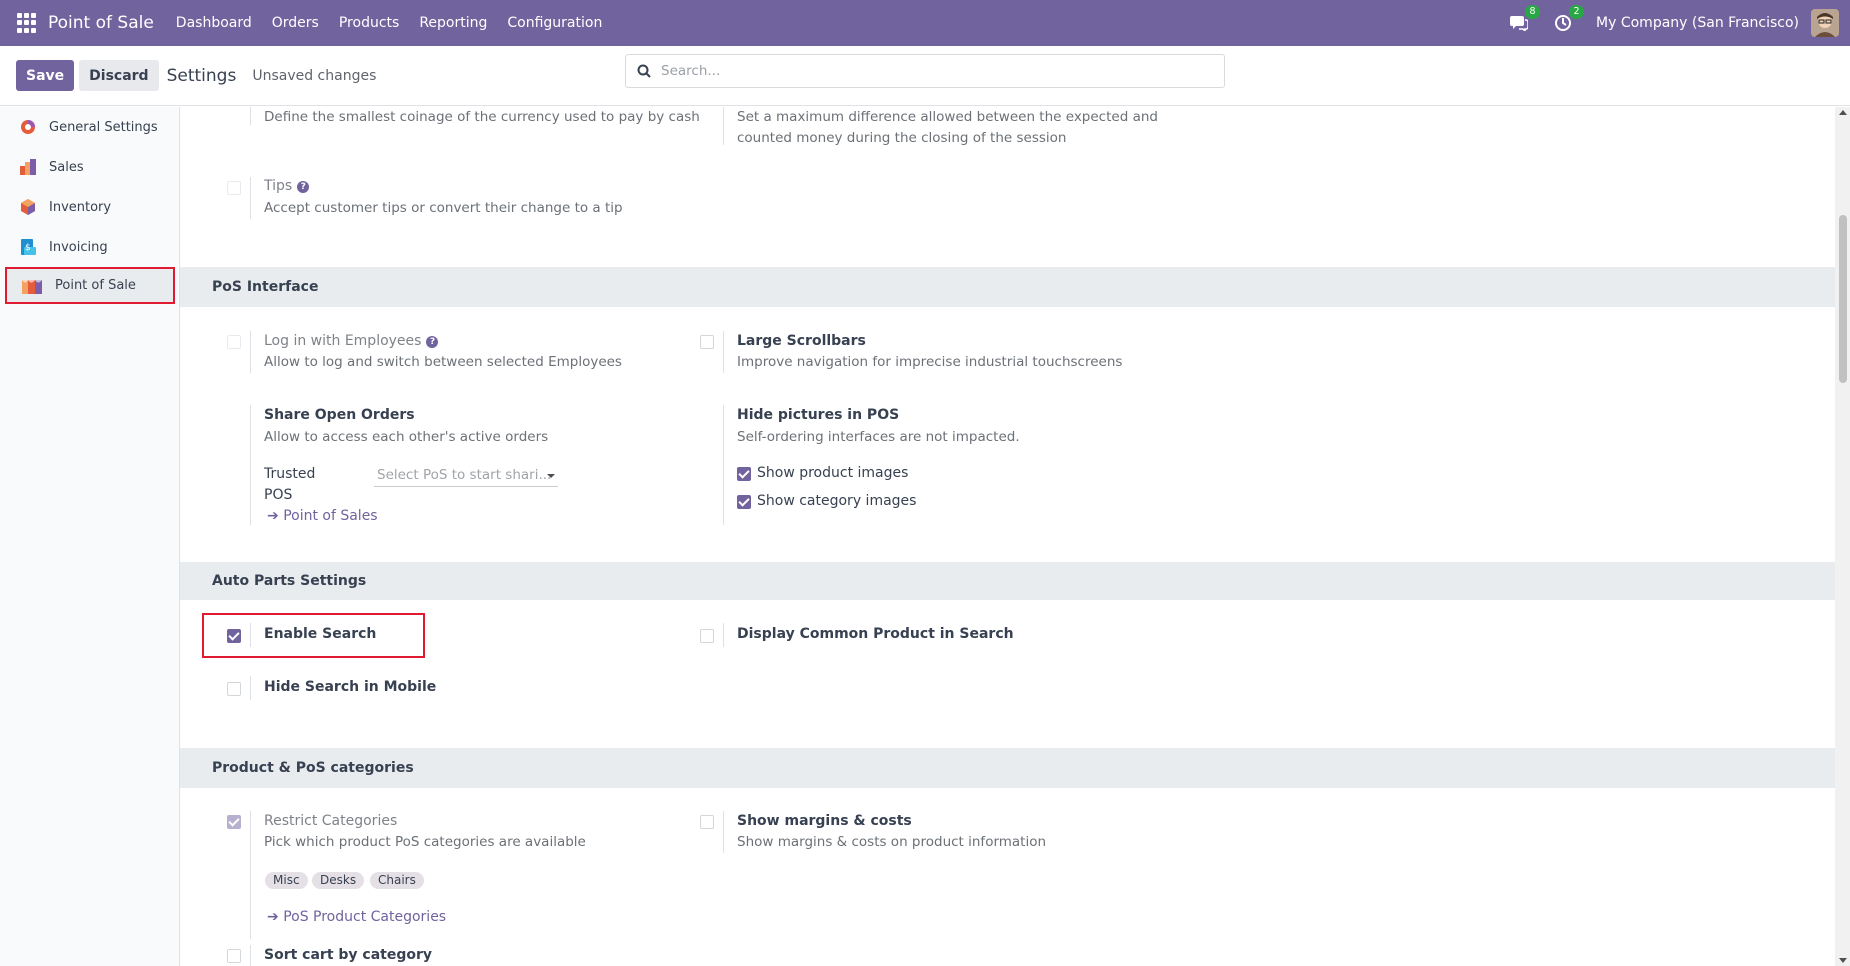  Describe the element at coordinates (921, 71) in the screenshot. I see `search-input` at that location.